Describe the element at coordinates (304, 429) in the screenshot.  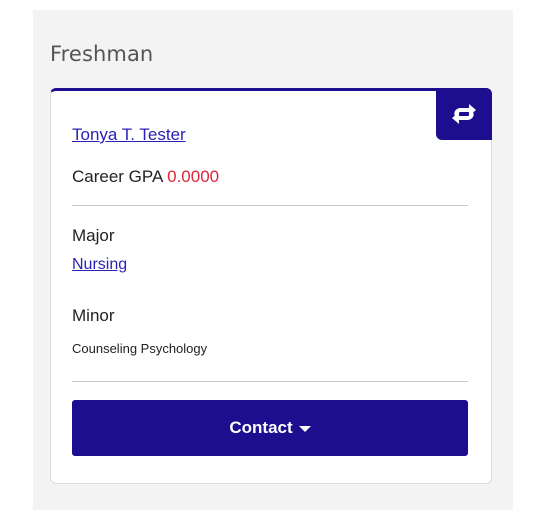
I see `caret-down-icon` at that location.